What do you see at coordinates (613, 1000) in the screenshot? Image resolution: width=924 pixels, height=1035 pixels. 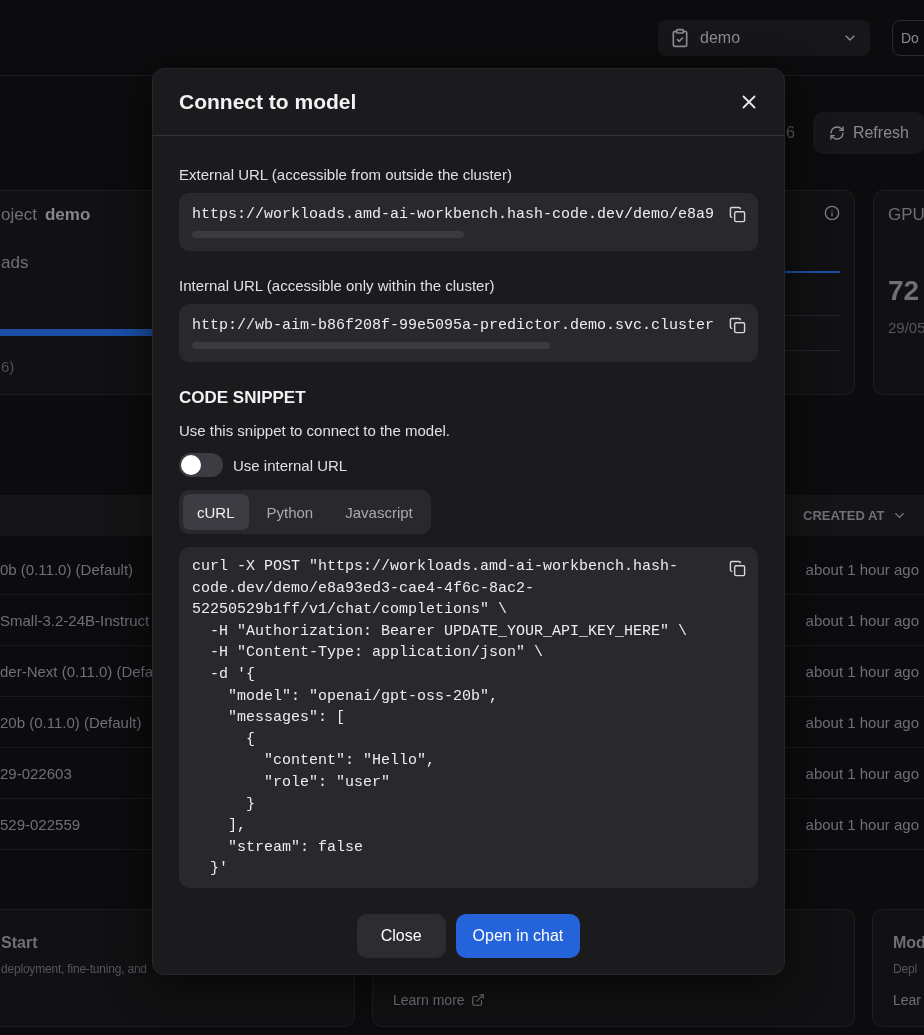 I see `learn-more-link: Learn more` at bounding box center [613, 1000].